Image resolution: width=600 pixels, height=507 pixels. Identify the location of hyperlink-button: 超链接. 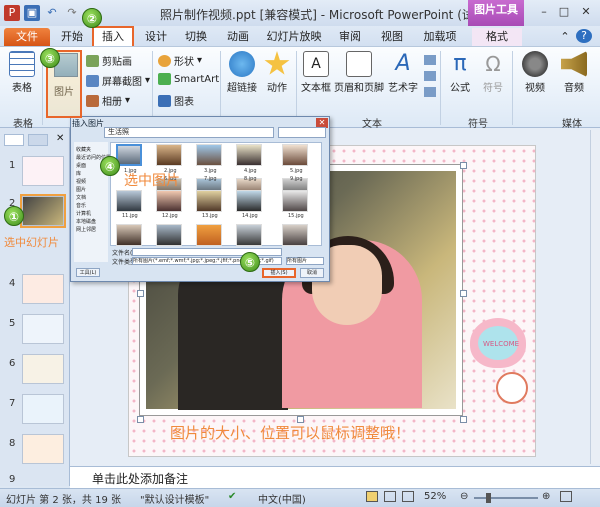
(242, 72).